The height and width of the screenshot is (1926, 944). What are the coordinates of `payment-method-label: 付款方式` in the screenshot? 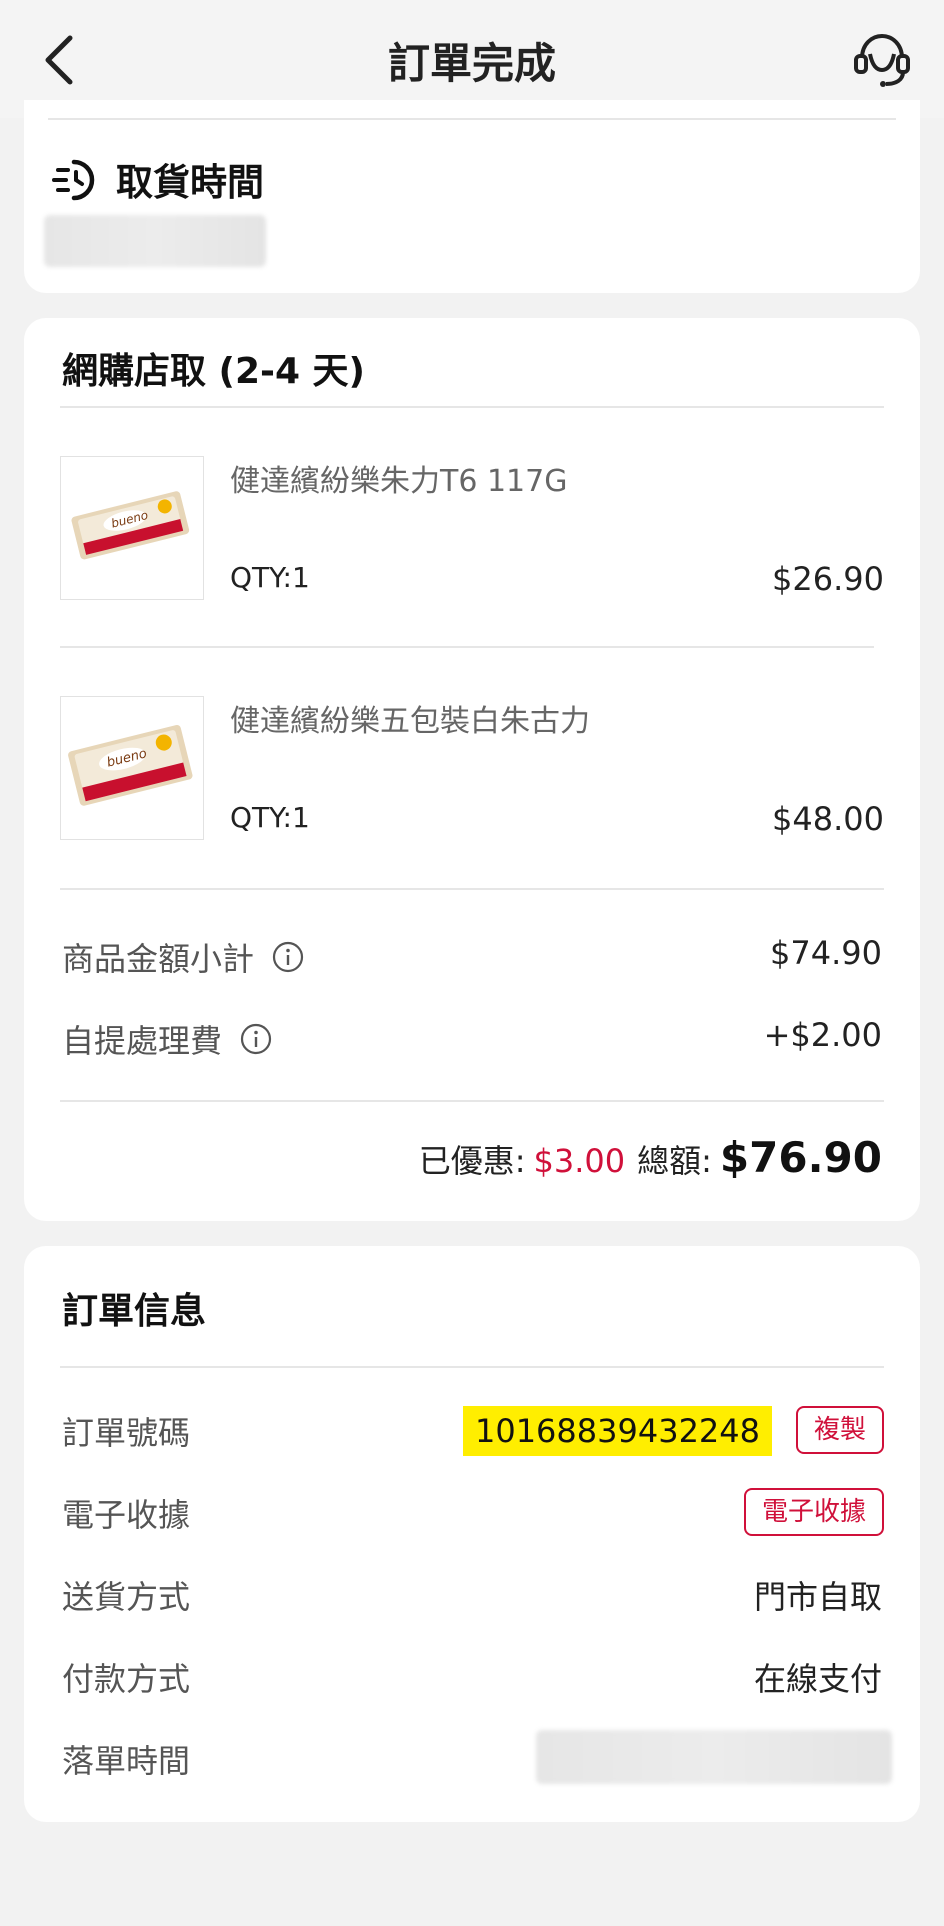 It's located at (126, 1679).